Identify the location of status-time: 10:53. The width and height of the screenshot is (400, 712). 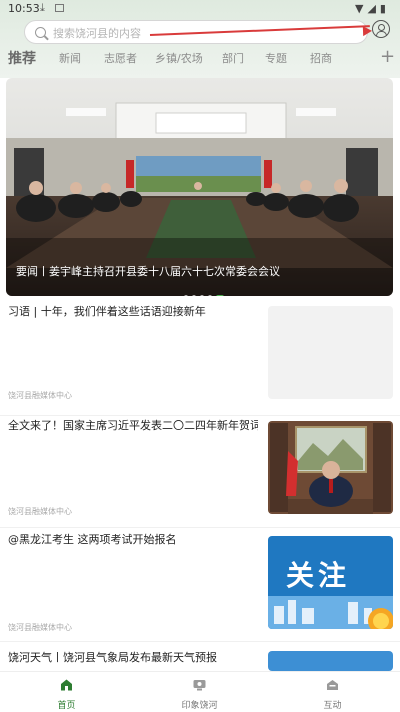
(24, 8).